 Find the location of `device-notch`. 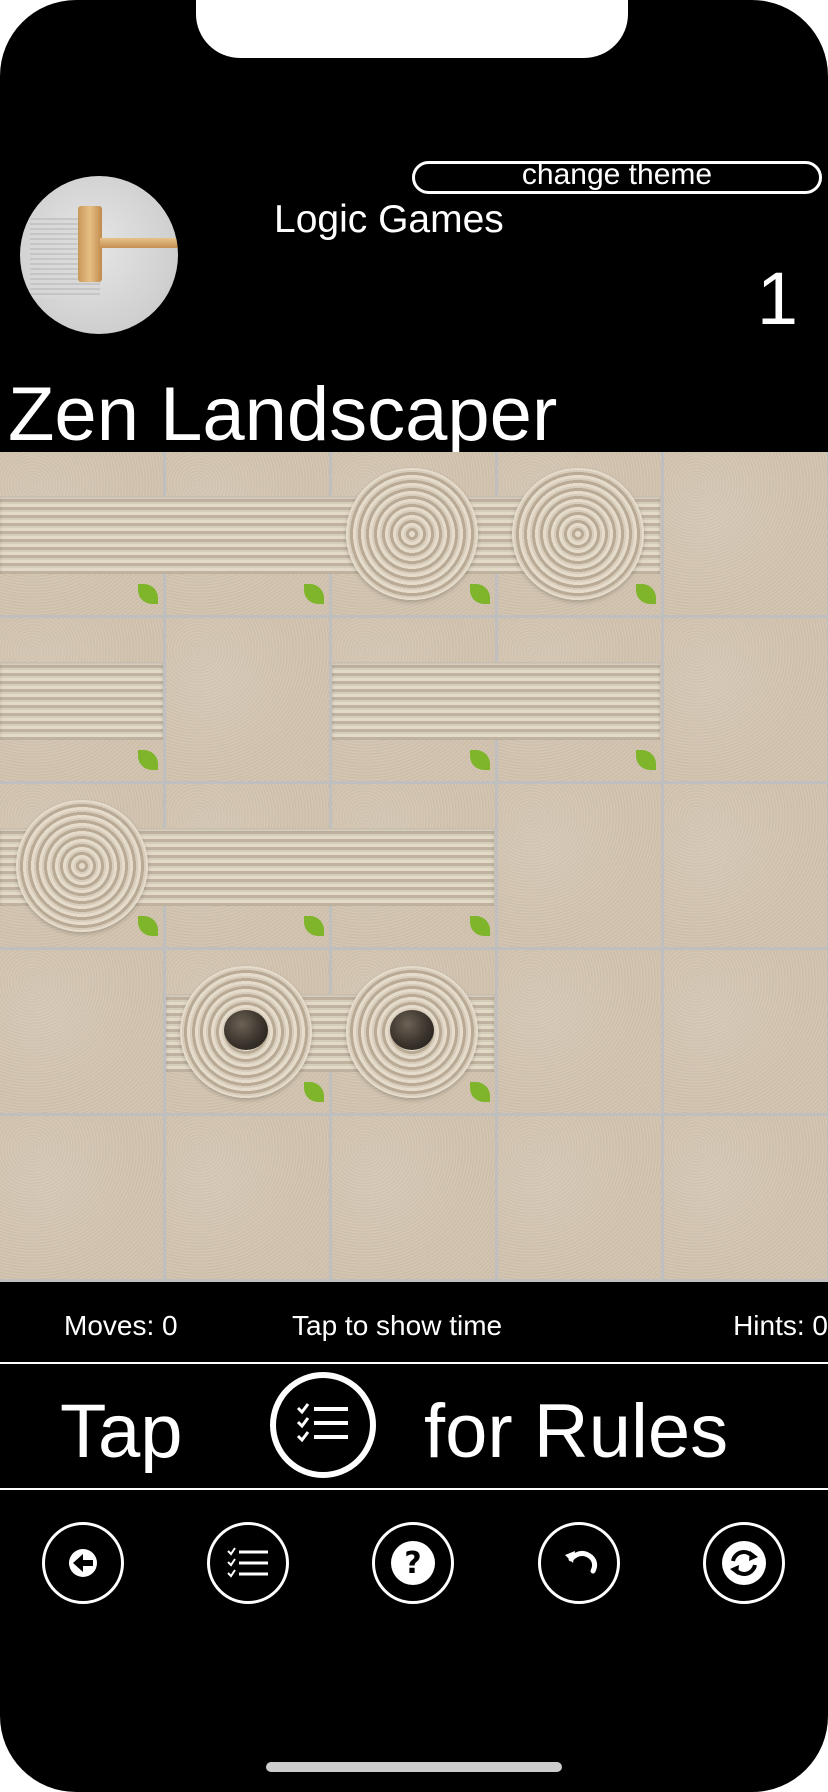

device-notch is located at coordinates (412, 29).